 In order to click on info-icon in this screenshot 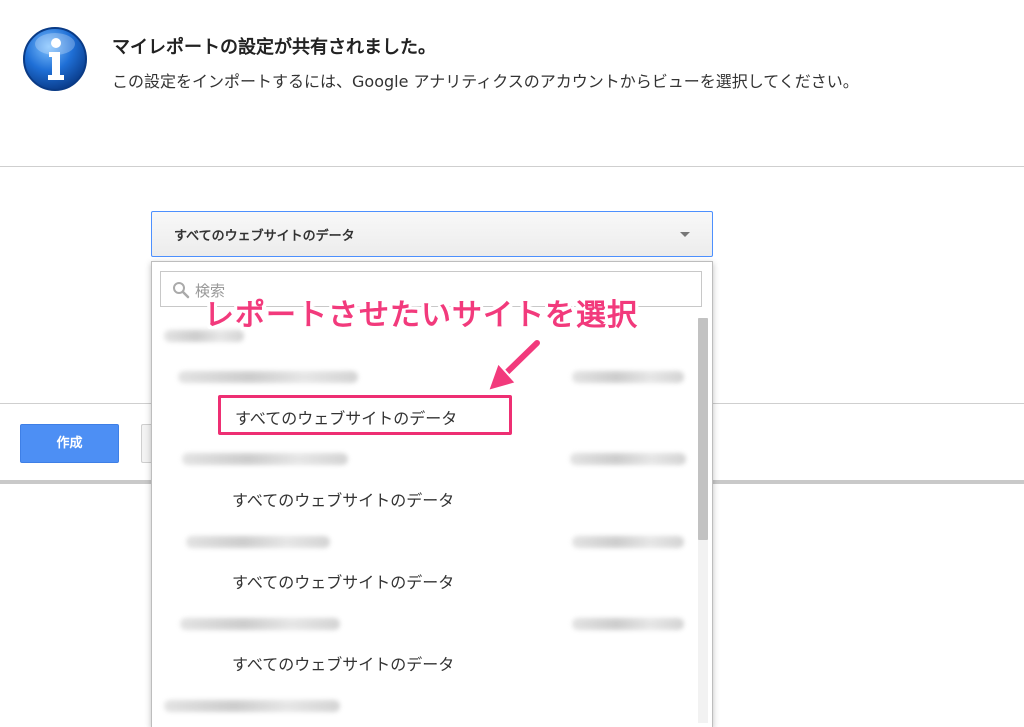, I will do `click(55, 59)`.